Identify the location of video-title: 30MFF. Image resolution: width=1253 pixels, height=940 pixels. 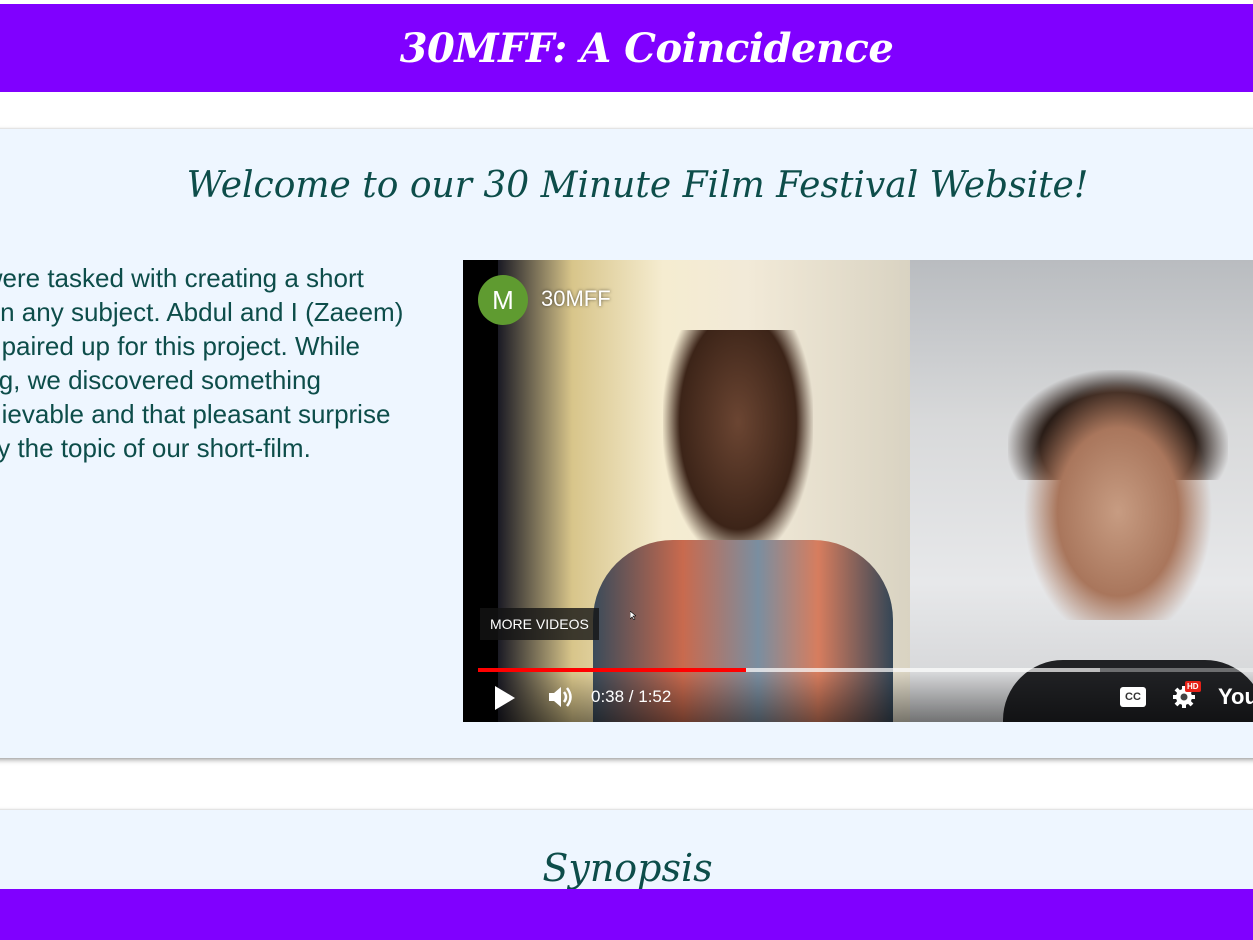
(576, 299).